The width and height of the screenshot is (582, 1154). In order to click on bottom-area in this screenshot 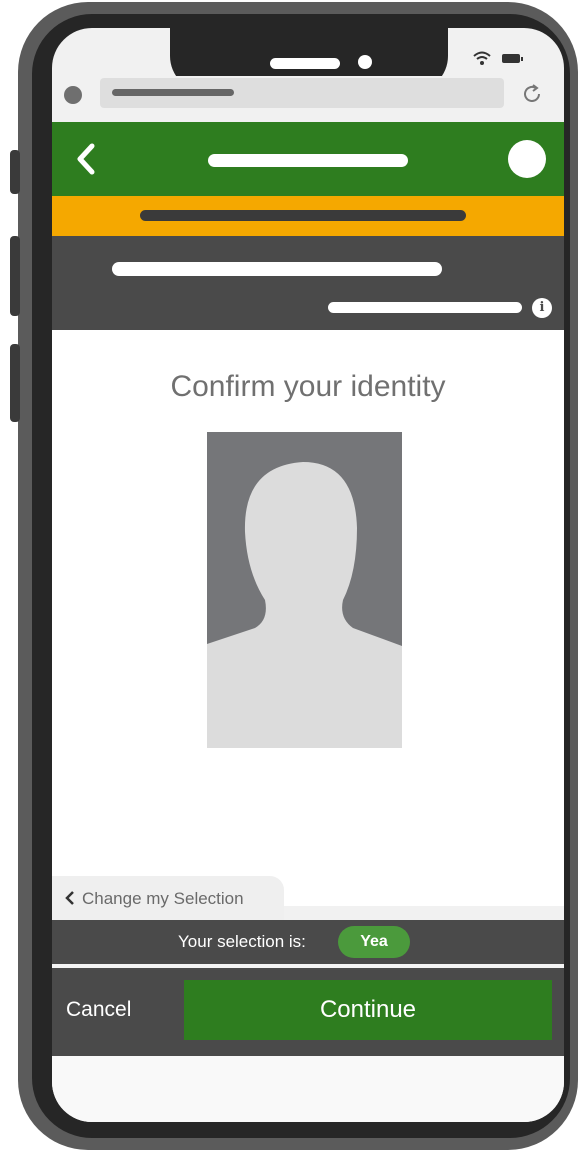, I will do `click(308, 1089)`.